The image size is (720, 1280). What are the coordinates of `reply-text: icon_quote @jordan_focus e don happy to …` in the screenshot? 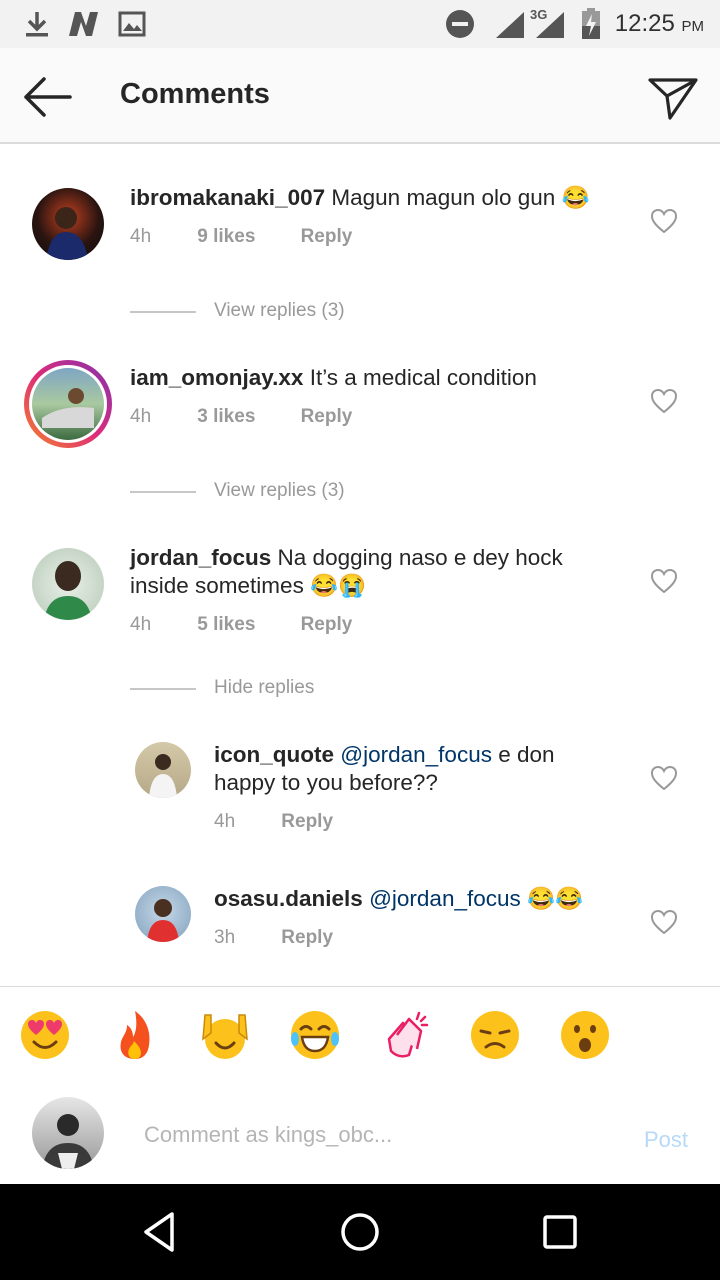 It's located at (424, 769).